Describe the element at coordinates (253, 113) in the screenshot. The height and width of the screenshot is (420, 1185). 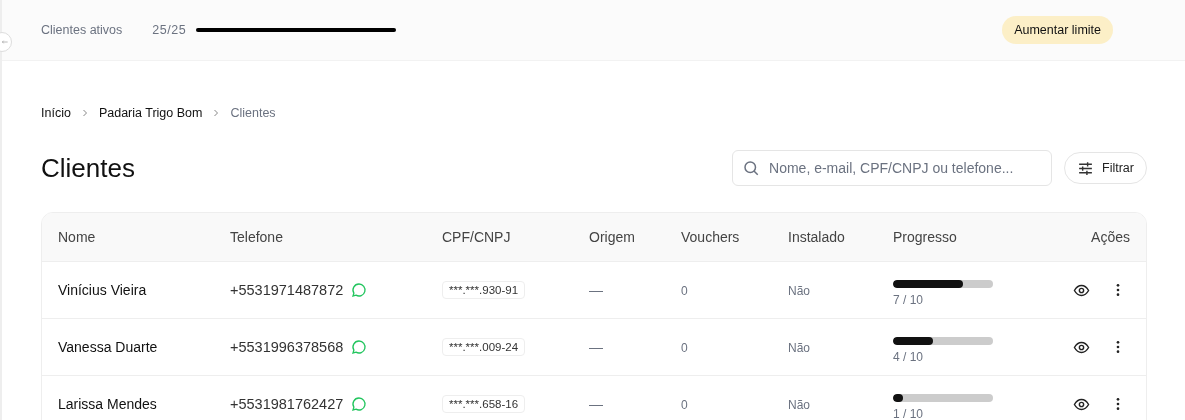
I see `breadcrumb-link: Clientes` at that location.